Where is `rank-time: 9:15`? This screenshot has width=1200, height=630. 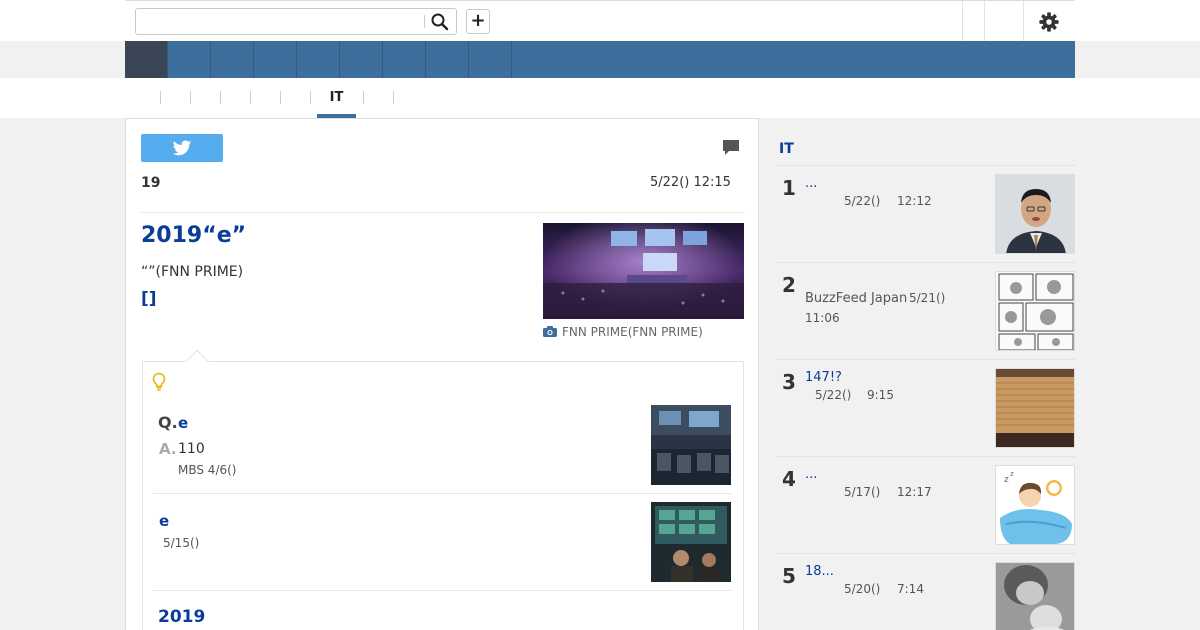 rank-time: 9:15 is located at coordinates (880, 395).